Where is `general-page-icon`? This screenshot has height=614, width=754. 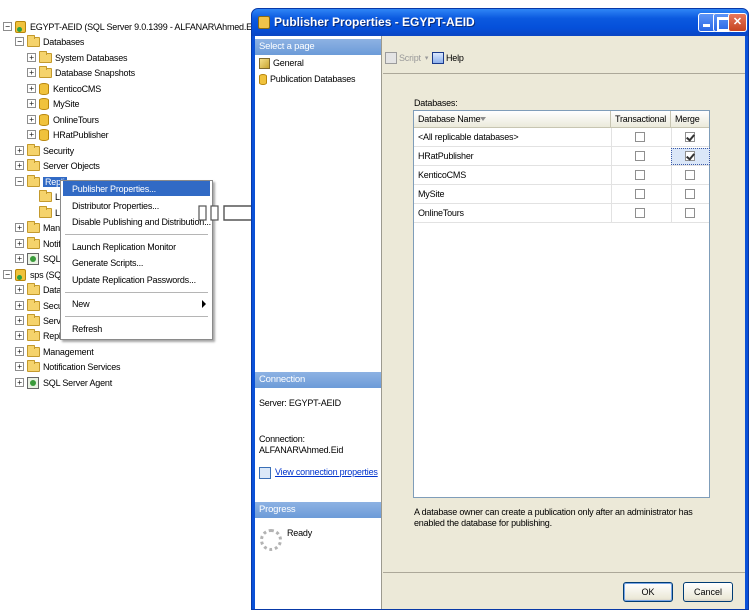 general-page-icon is located at coordinates (264, 63).